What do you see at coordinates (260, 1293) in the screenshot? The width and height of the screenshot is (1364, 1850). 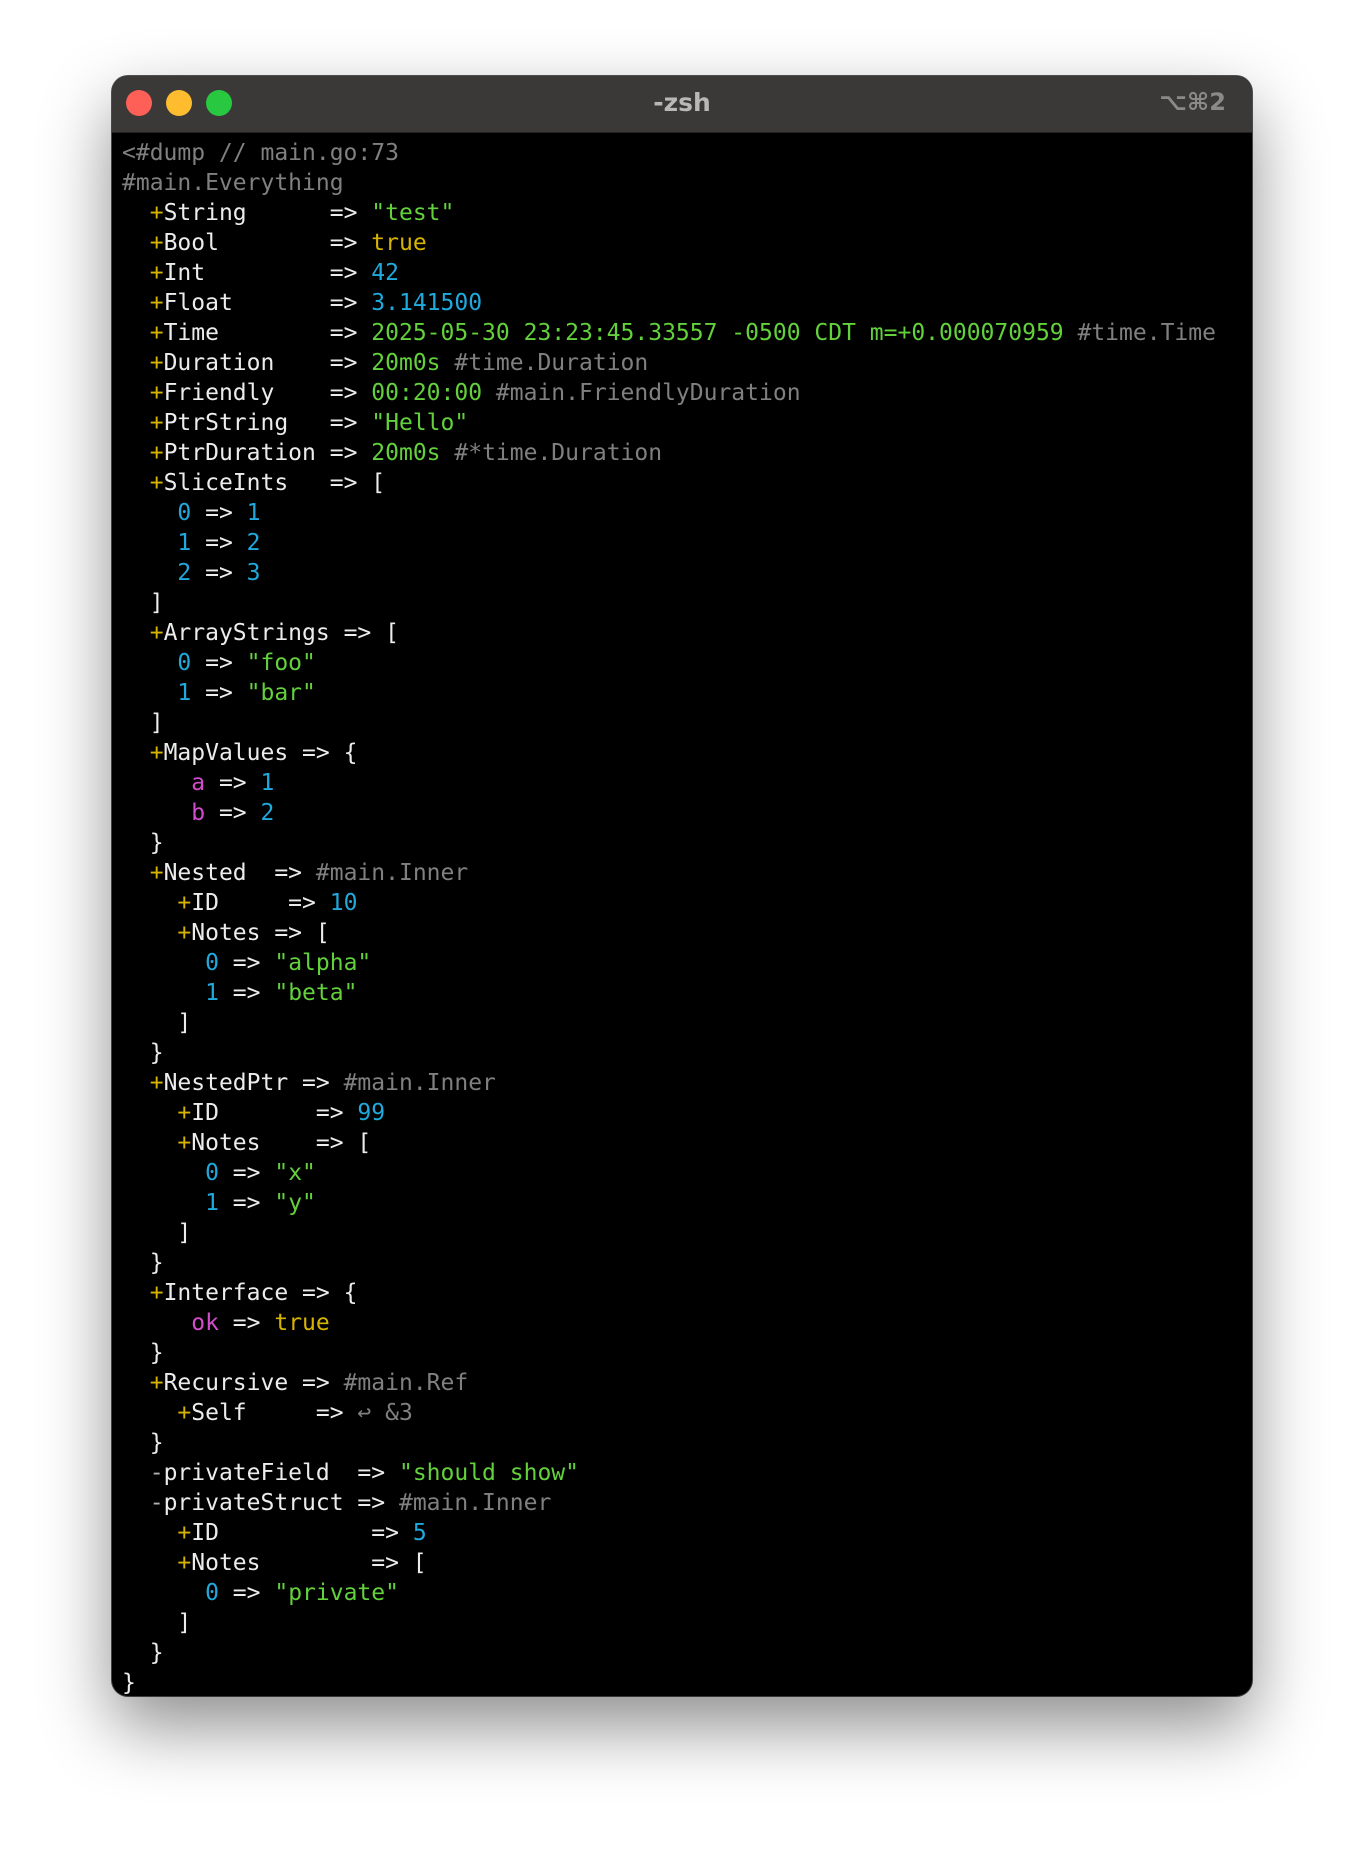 I see `output-token: Interface => {` at bounding box center [260, 1293].